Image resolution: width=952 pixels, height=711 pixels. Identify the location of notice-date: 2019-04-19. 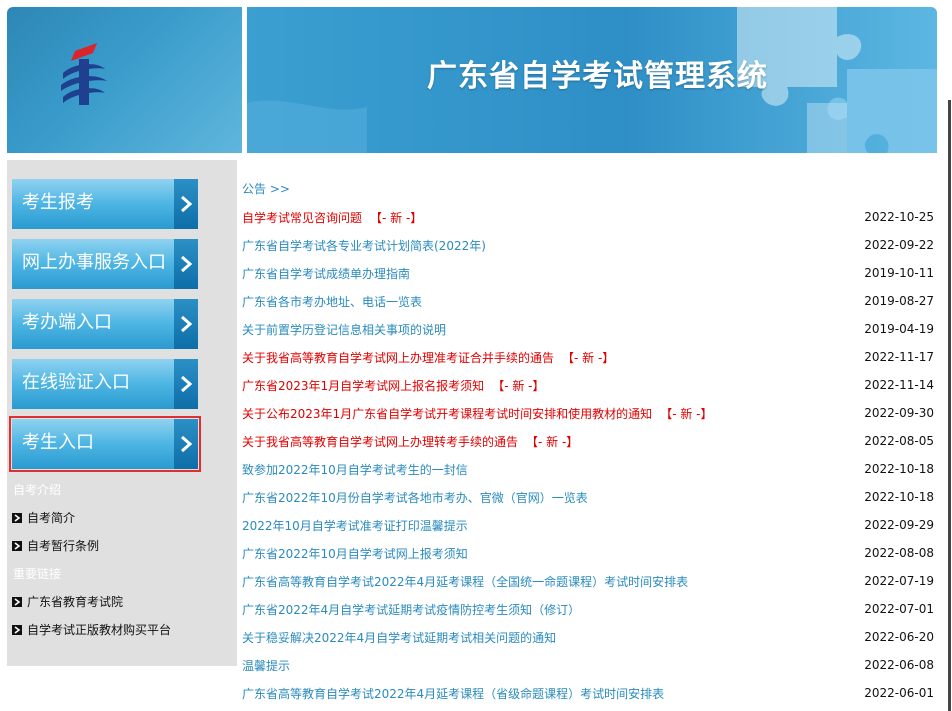
(899, 329).